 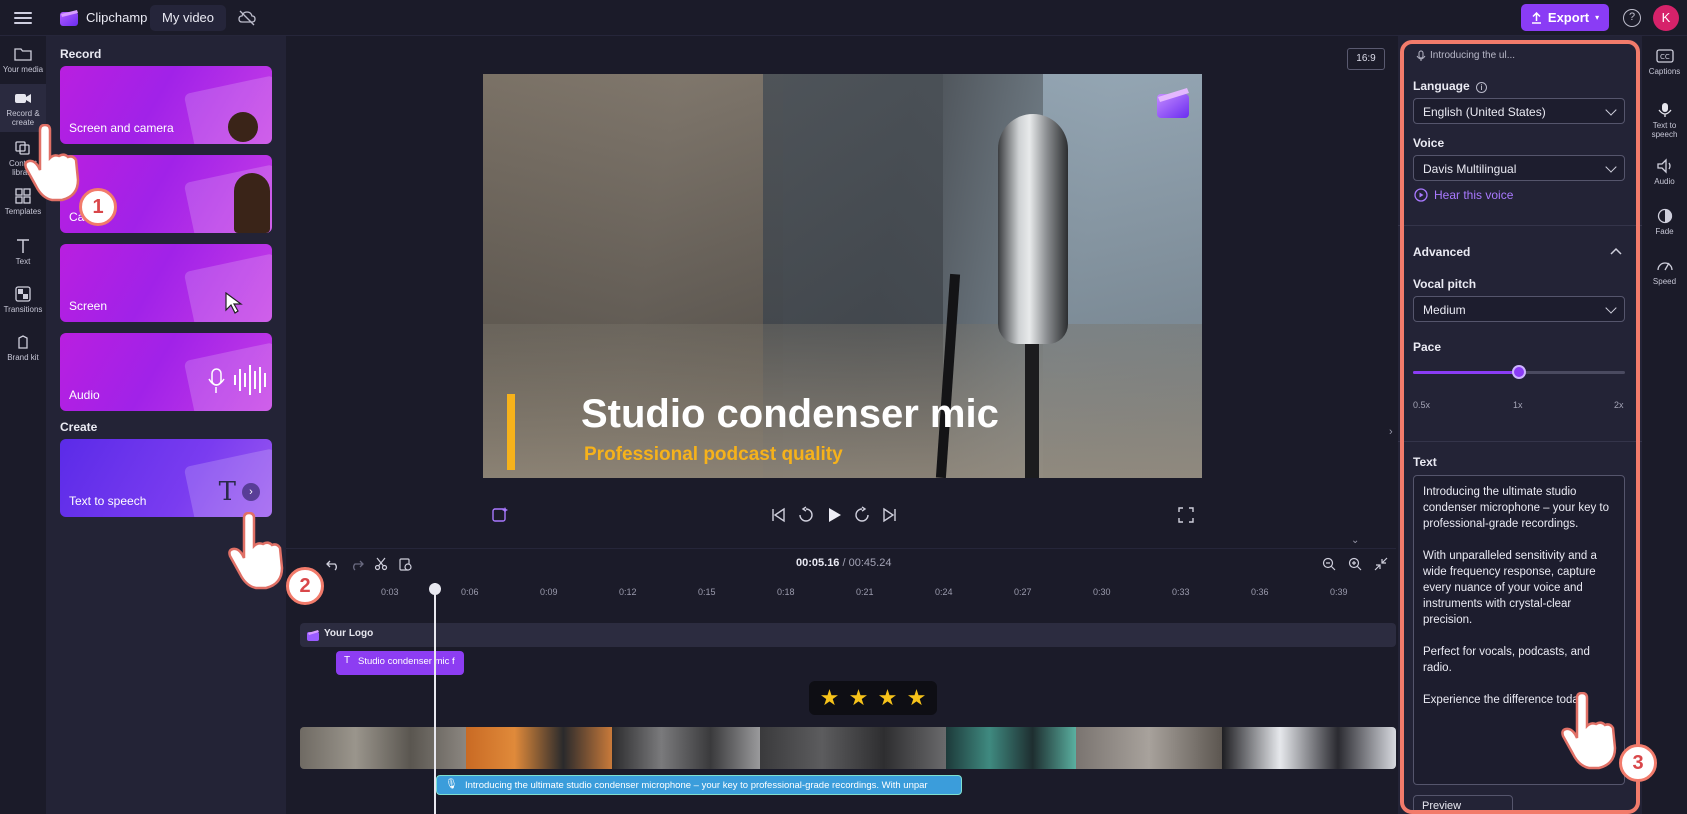 What do you see at coordinates (435, 698) in the screenshot?
I see `playhead` at bounding box center [435, 698].